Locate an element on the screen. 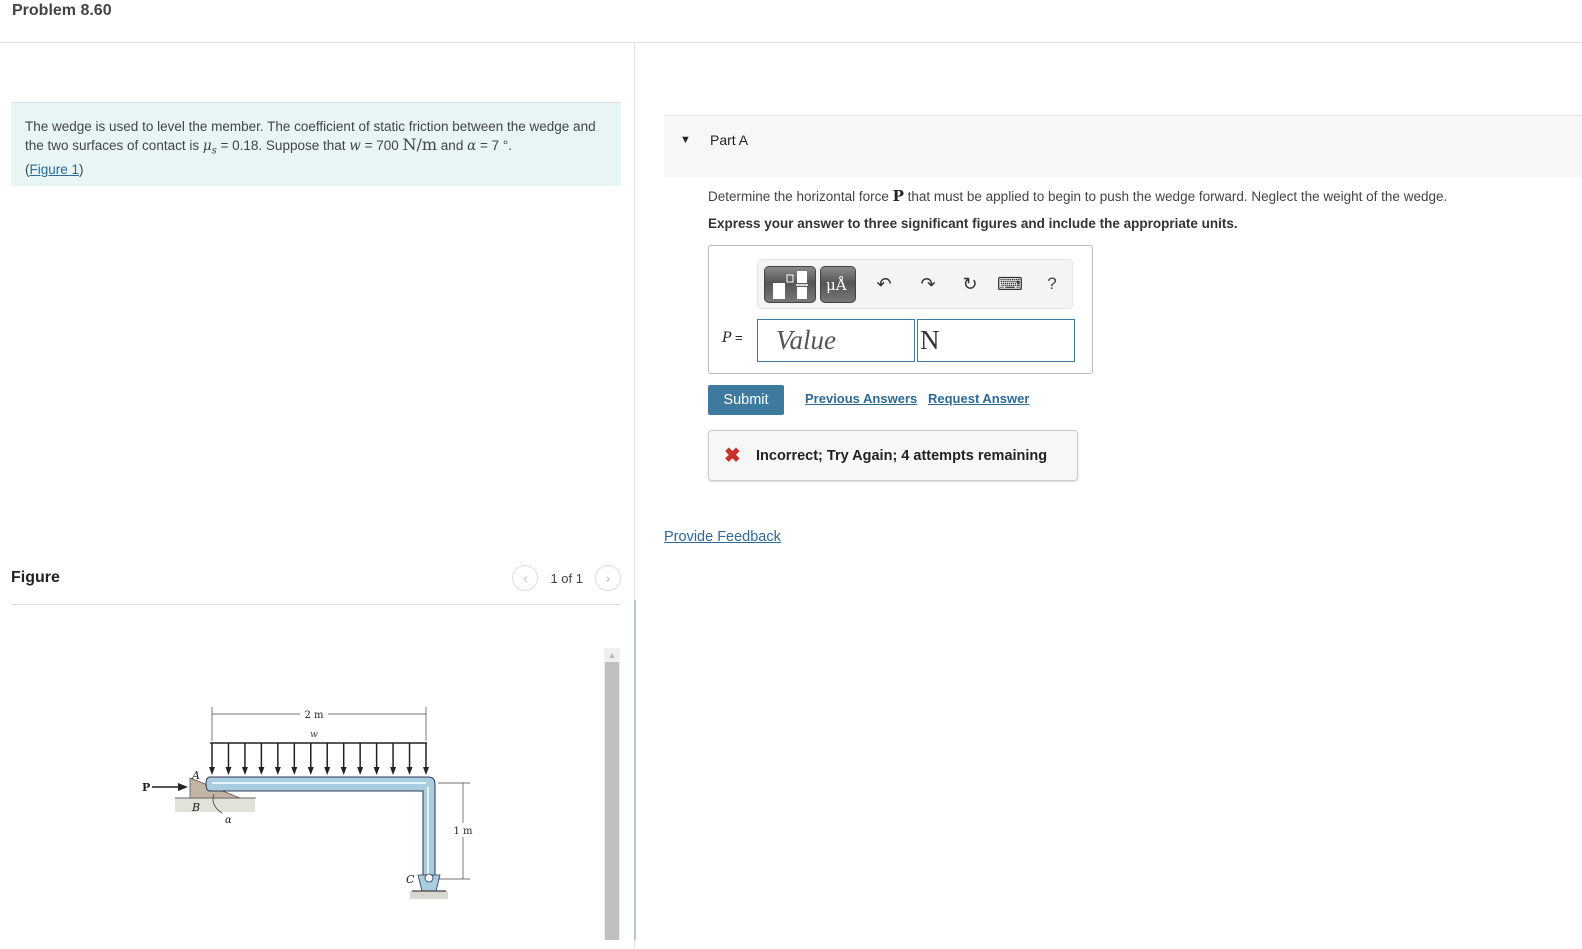  figure-pager: ‹ 1 of 1 › is located at coordinates (566, 578).